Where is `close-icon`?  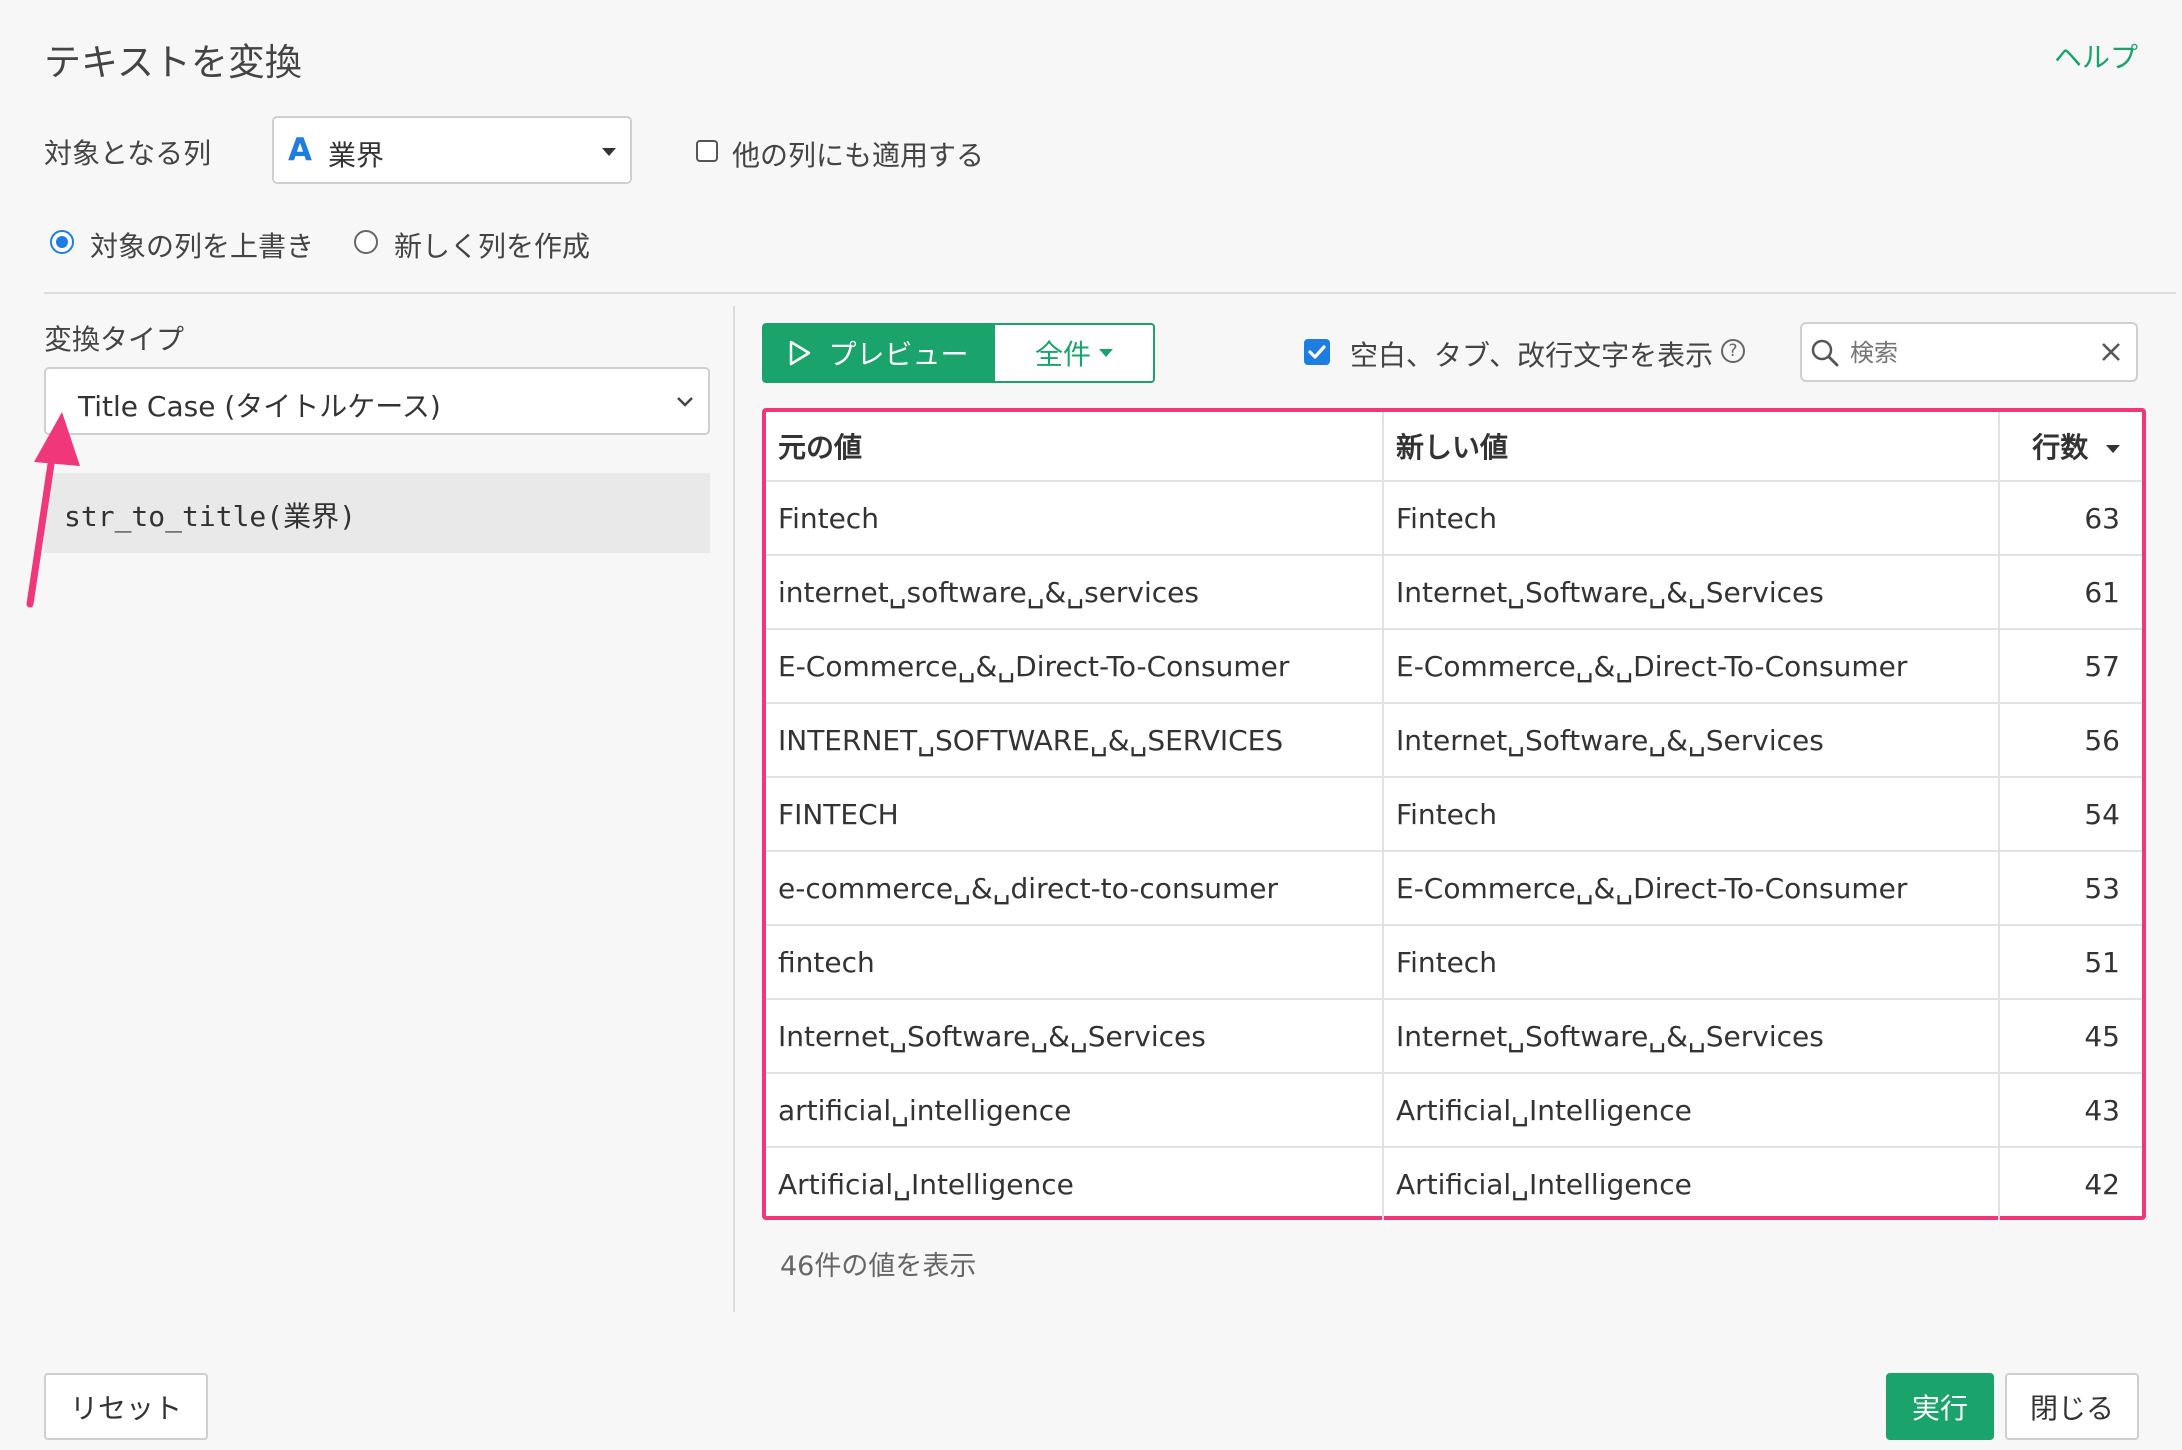 close-icon is located at coordinates (2111, 352).